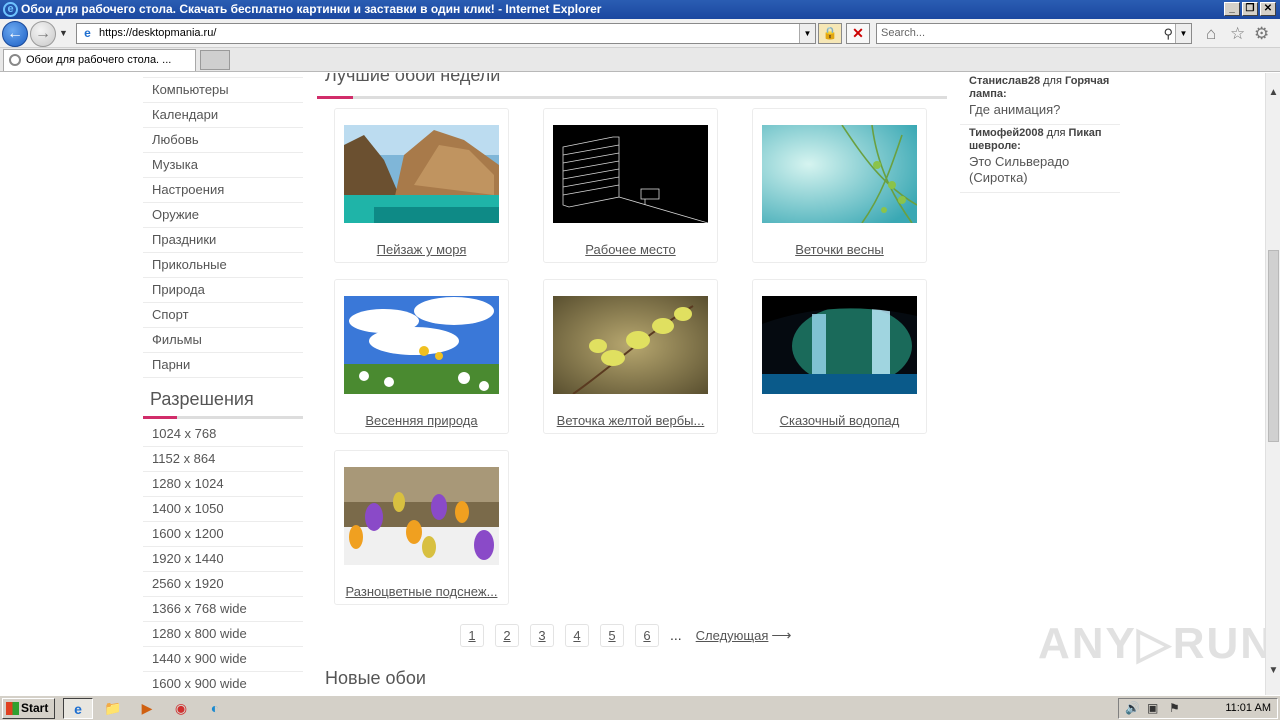  Describe the element at coordinates (223, 115) in the screenshot. I see `category-item: Календари` at that location.